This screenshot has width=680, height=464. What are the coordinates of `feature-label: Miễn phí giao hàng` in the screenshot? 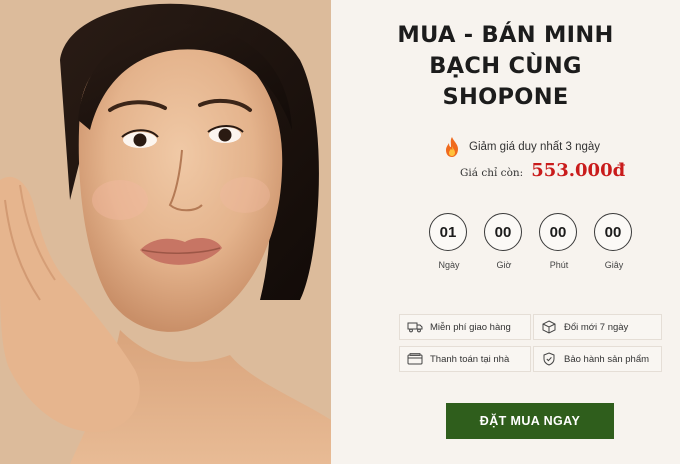 It's located at (470, 327).